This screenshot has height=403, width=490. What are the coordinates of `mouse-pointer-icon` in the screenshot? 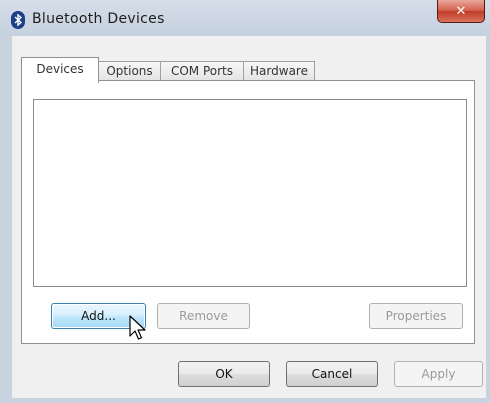 It's located at (137, 327).